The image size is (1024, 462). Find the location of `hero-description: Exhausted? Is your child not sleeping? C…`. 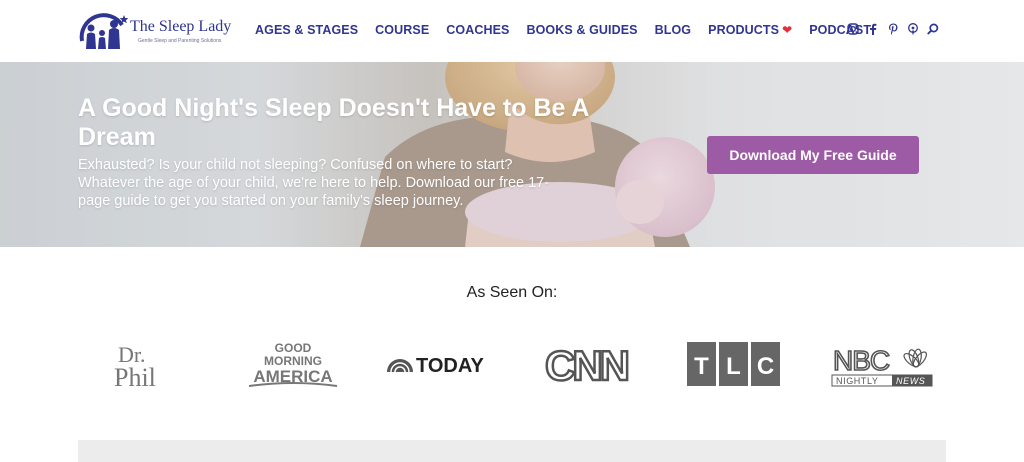

hero-description: Exhausted? Is your child not sleeping? C… is located at coordinates (314, 183).